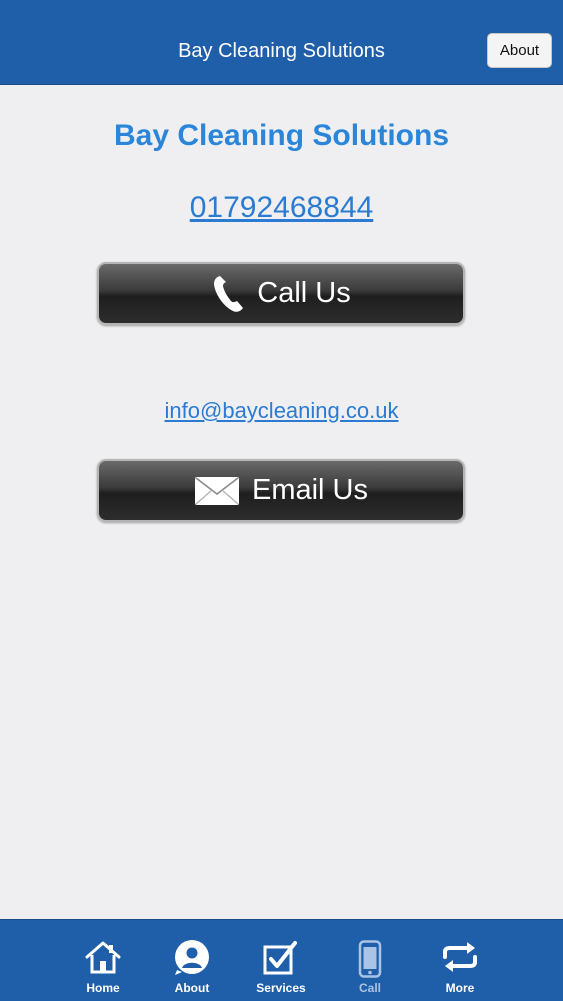 This screenshot has height=1001, width=563. What do you see at coordinates (281, 51) in the screenshot?
I see `app-title: Bay Cleaning Solutions` at bounding box center [281, 51].